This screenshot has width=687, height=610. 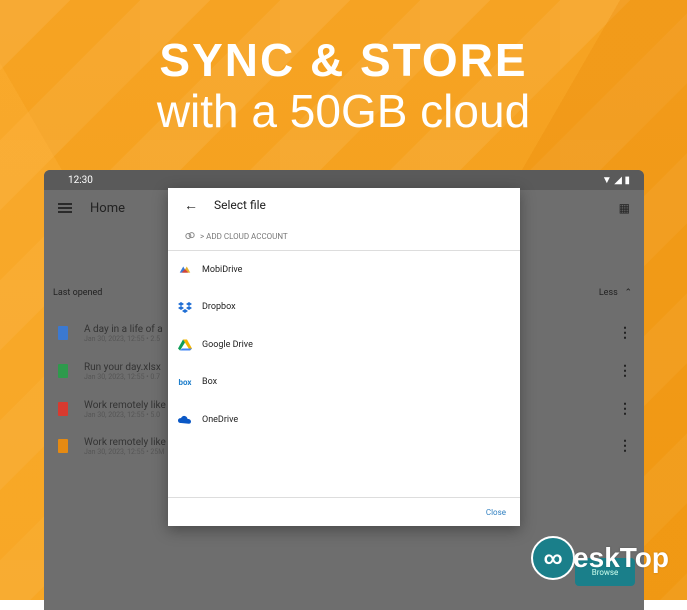 What do you see at coordinates (624, 208) in the screenshot?
I see `grid-view-icon: ▦` at bounding box center [624, 208].